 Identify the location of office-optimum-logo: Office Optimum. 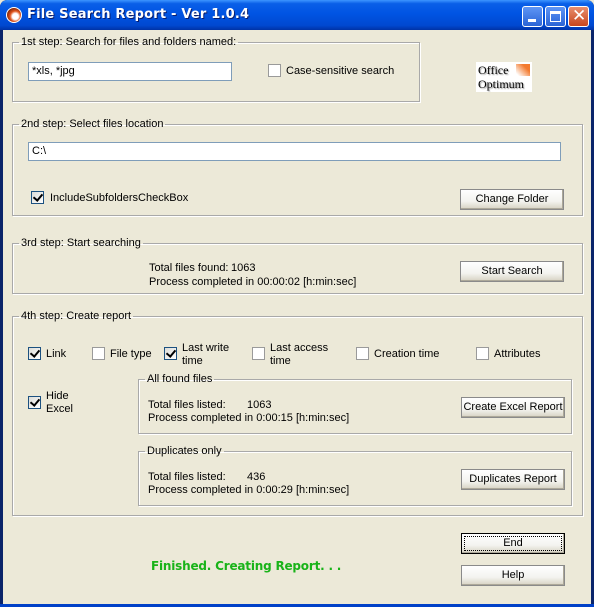
(504, 77).